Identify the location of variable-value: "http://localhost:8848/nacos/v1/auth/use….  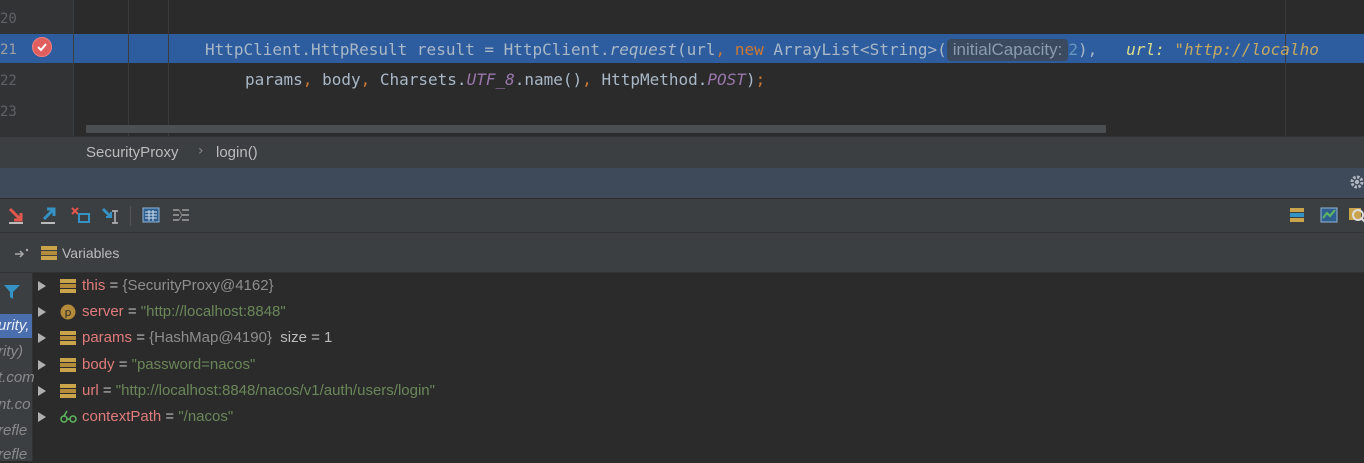
(275, 390).